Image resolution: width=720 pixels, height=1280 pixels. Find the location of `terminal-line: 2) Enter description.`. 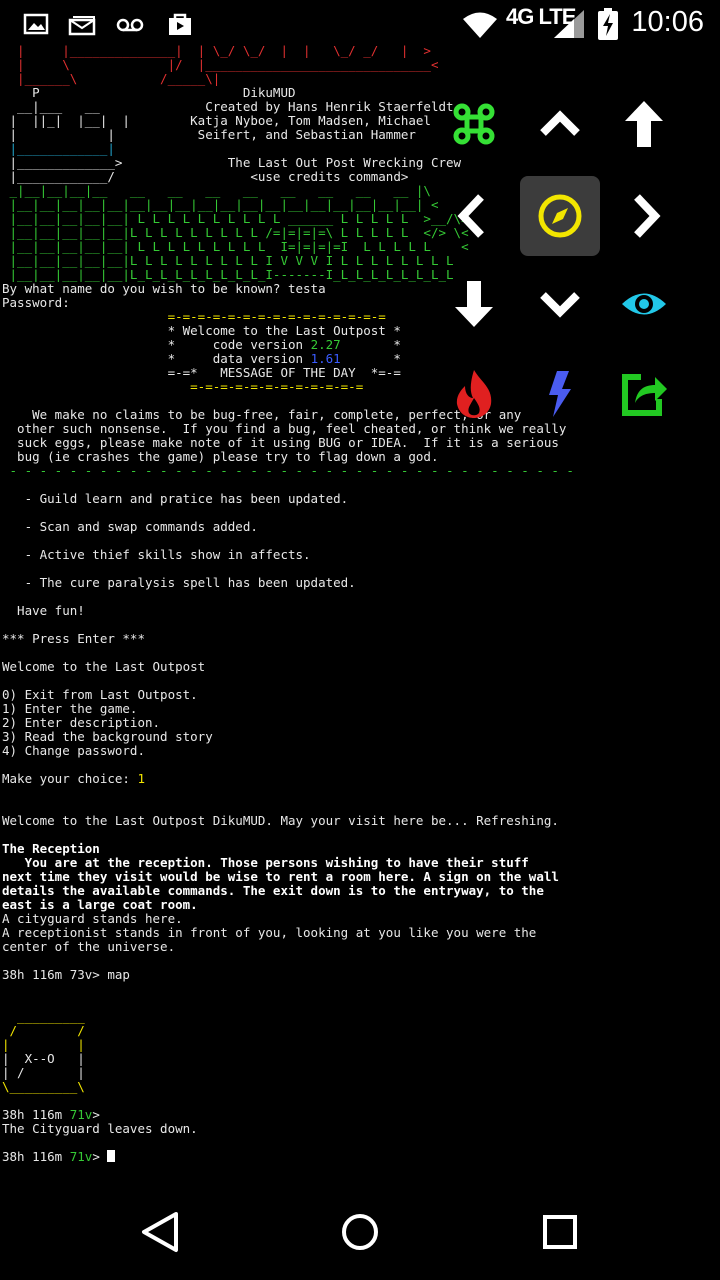

terminal-line: 2) Enter description. is located at coordinates (81, 722).